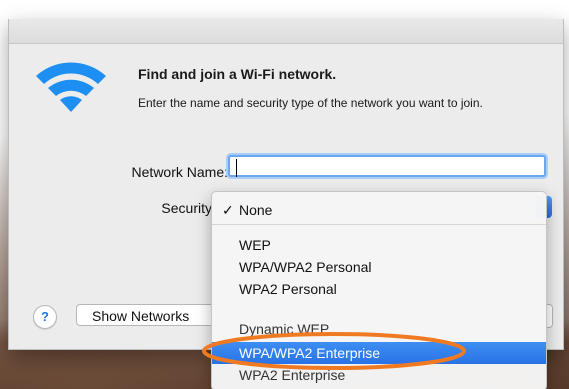 This screenshot has width=569, height=389. I want to click on security-label: Security, so click(186, 208).